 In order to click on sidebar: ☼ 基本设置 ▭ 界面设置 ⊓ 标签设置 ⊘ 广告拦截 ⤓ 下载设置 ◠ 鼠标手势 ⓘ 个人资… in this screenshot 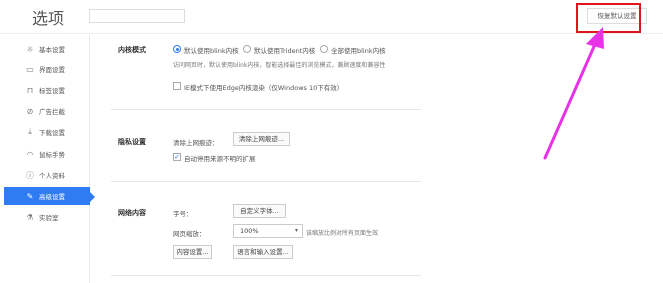, I will do `click(45, 159)`.